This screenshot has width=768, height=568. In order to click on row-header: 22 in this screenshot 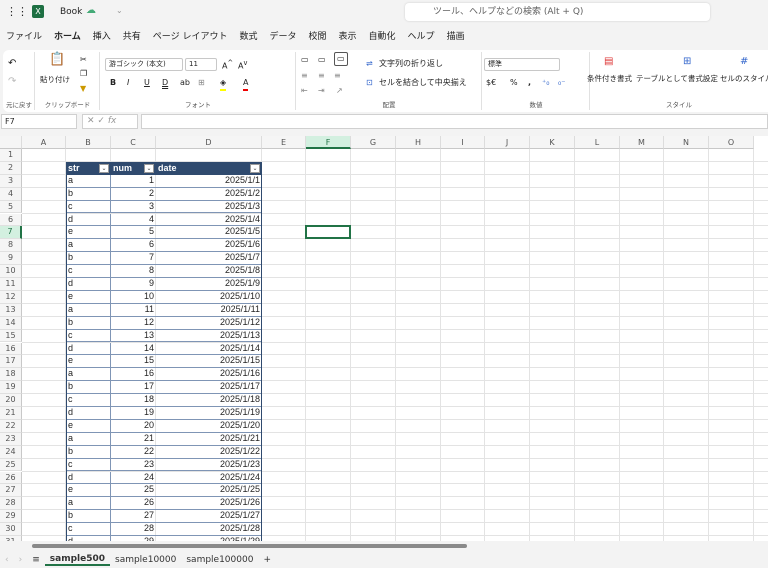, I will do `click(11, 426)`.